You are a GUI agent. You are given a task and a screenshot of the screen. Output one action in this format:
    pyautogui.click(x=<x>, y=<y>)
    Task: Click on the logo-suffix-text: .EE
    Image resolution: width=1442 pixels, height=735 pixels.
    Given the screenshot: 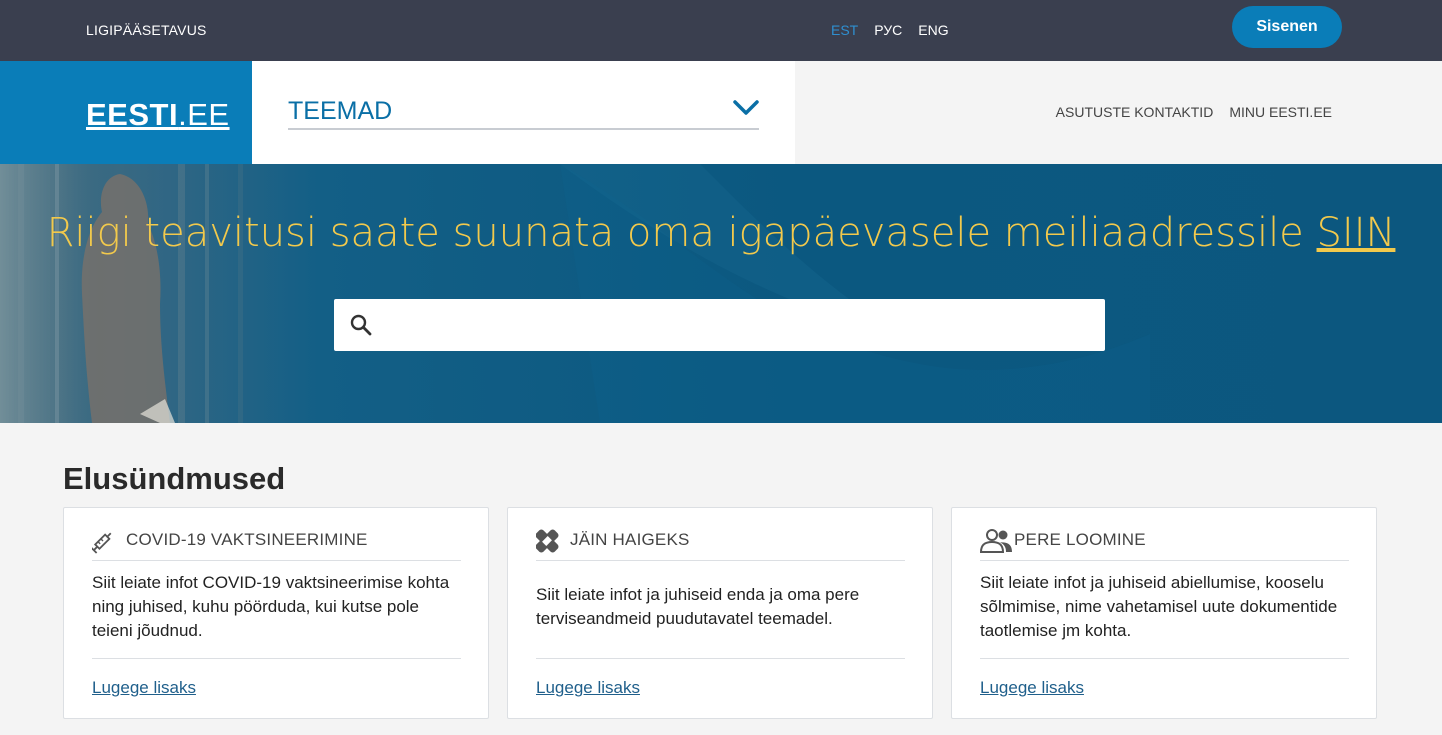 What is the action you would take?
    pyautogui.click(x=204, y=114)
    